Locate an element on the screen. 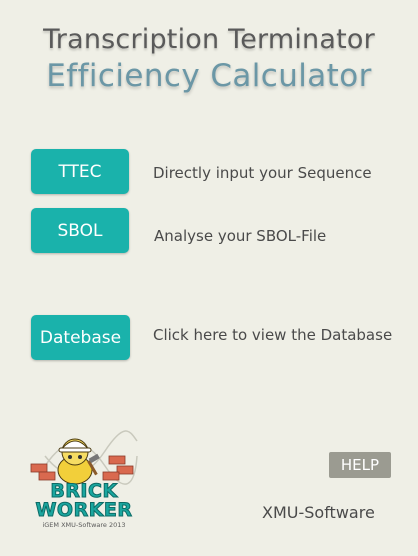  ttec-button: TTEC is located at coordinates (80, 171).